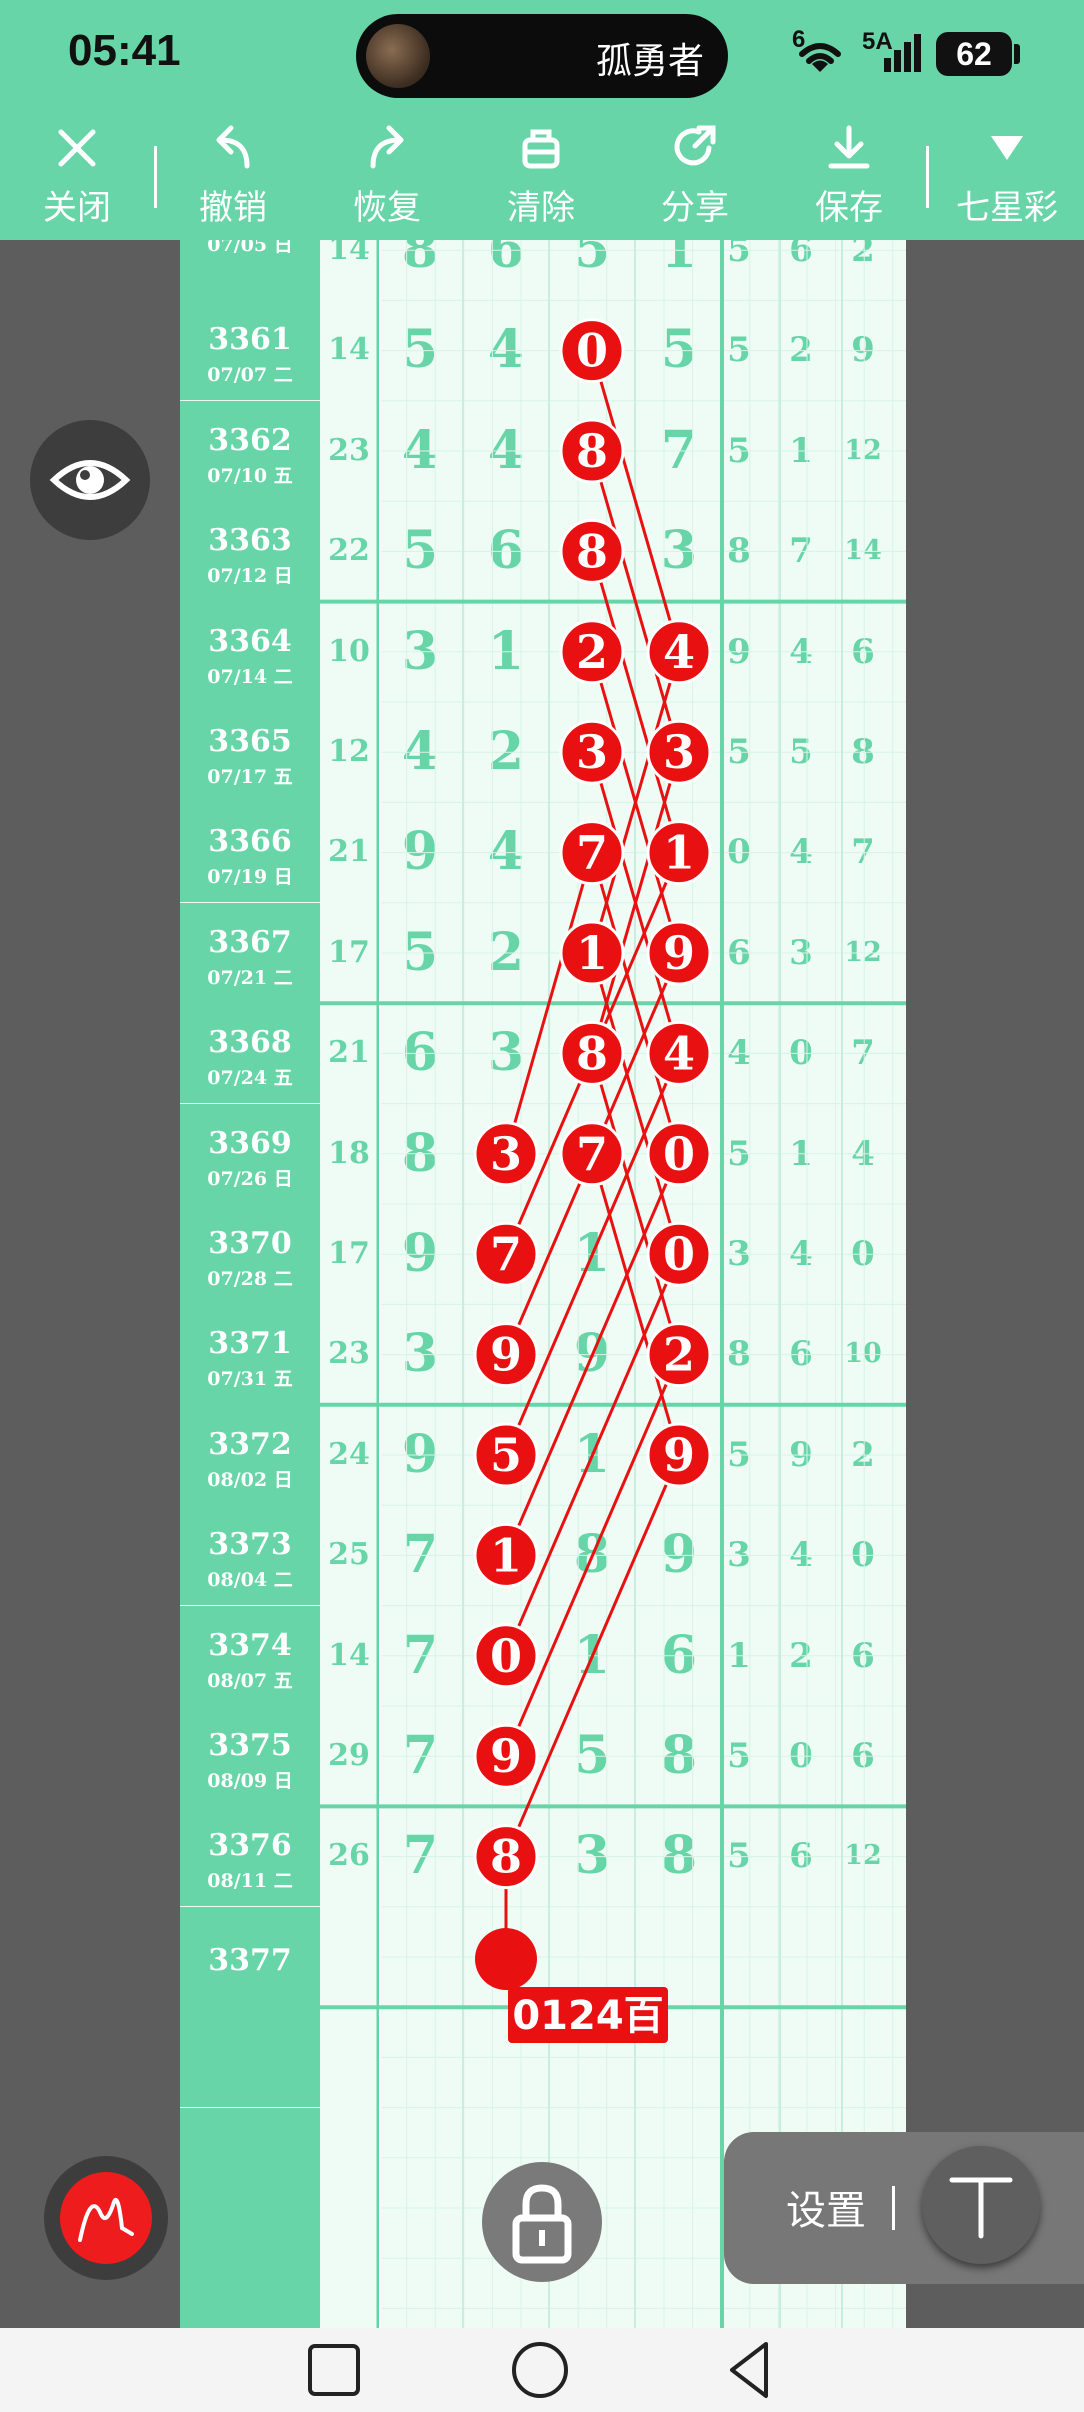 The image size is (1084, 2412). Describe the element at coordinates (387, 147) in the screenshot. I see `redo-icon` at that location.